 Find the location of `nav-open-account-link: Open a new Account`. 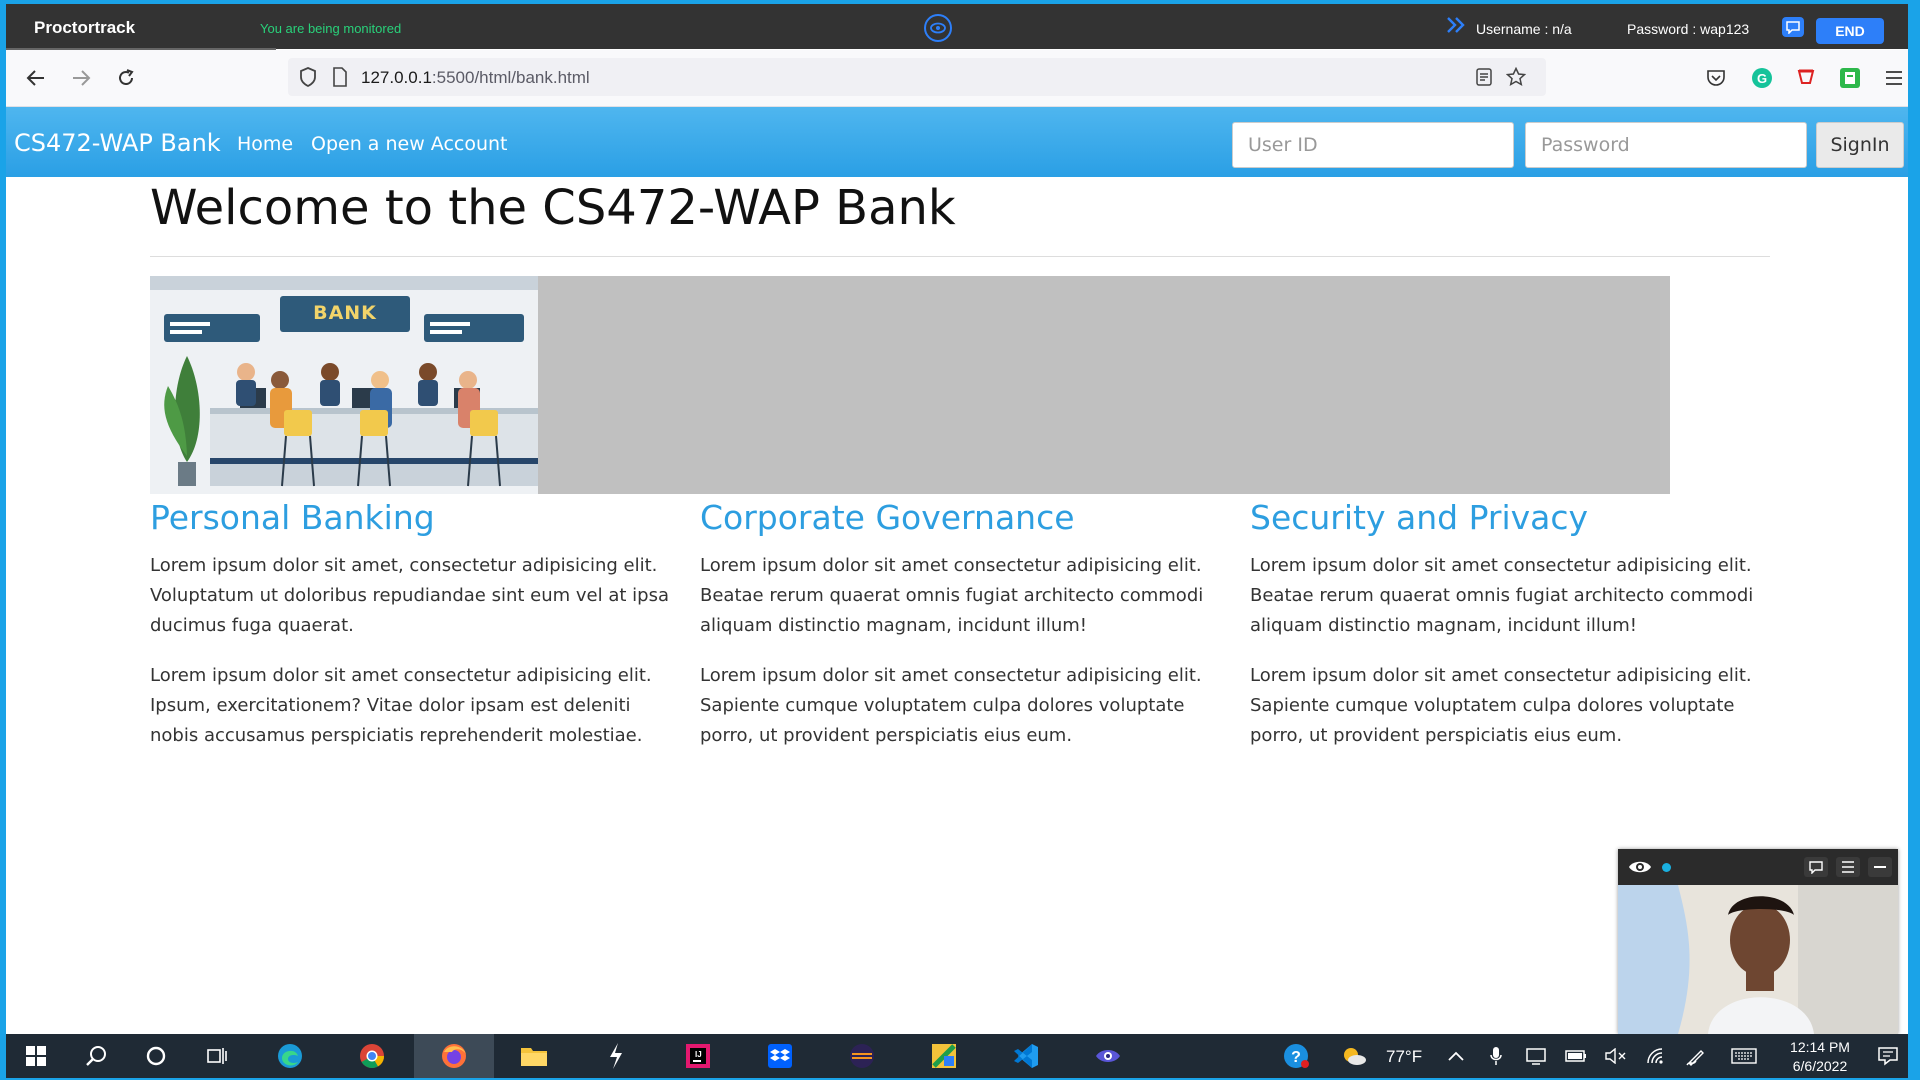

nav-open-account-link: Open a new Account is located at coordinates (409, 144).